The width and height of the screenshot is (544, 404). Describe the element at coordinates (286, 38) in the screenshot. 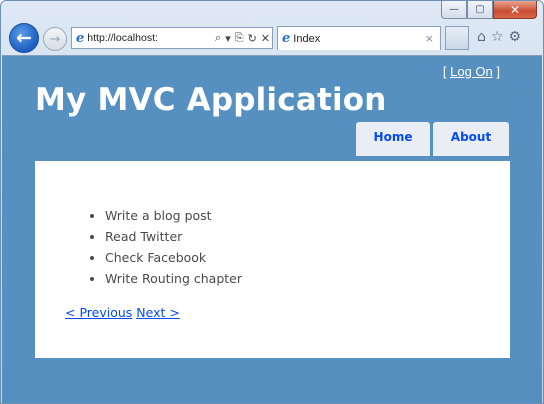

I see `tab-ie-logo-icon: e` at that location.